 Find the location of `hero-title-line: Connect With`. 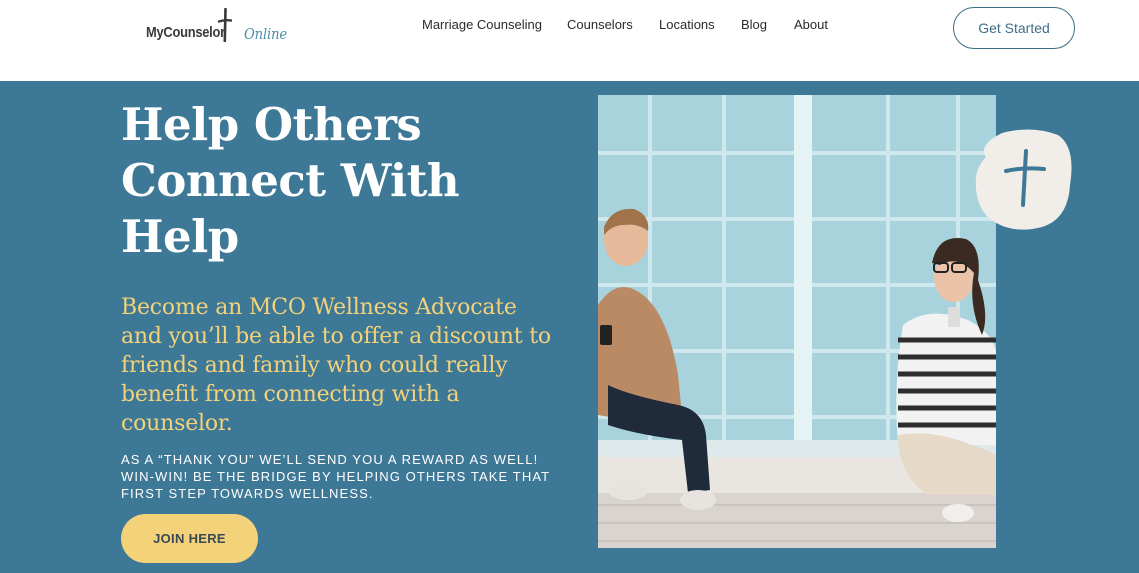

hero-title-line: Connect With is located at coordinates (290, 180).